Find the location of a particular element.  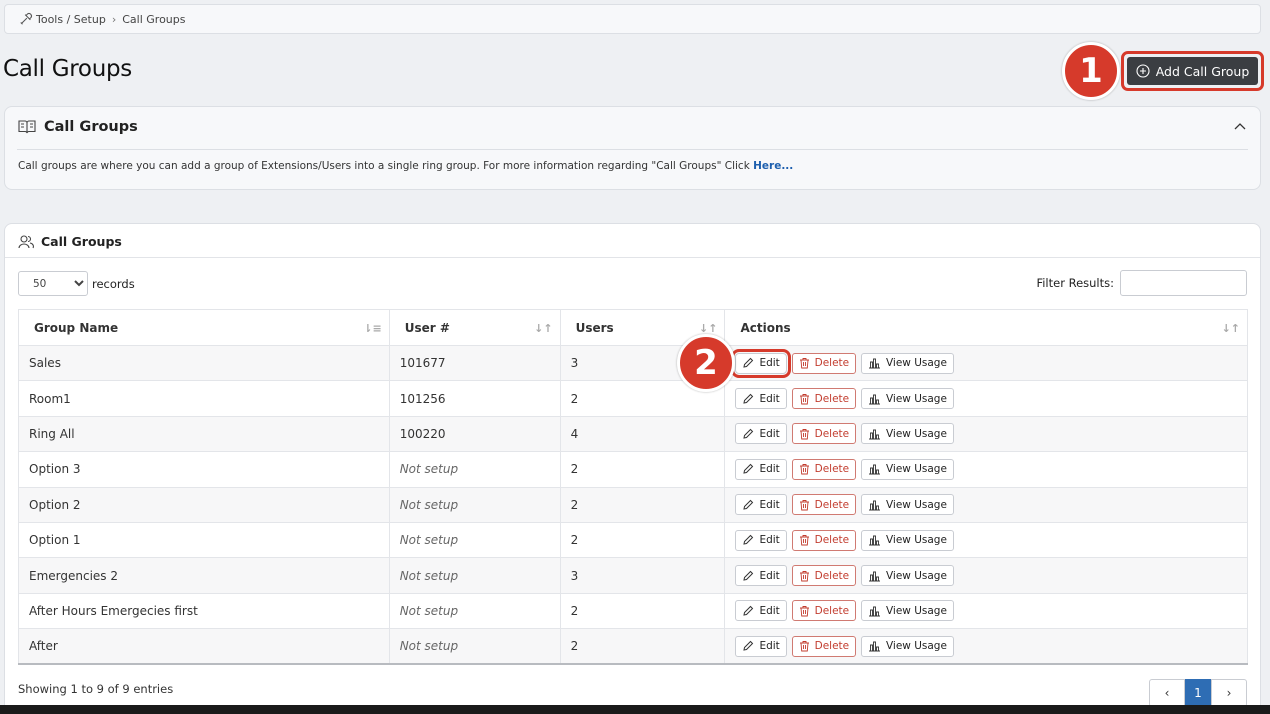

next-page-button: › is located at coordinates (1229, 693).